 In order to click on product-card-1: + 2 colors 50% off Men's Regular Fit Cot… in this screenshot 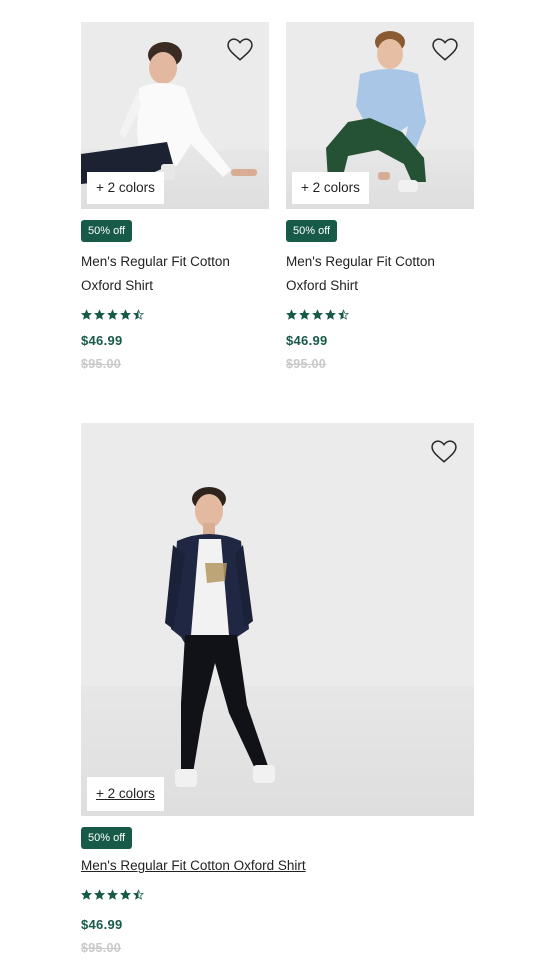, I will do `click(175, 196)`.